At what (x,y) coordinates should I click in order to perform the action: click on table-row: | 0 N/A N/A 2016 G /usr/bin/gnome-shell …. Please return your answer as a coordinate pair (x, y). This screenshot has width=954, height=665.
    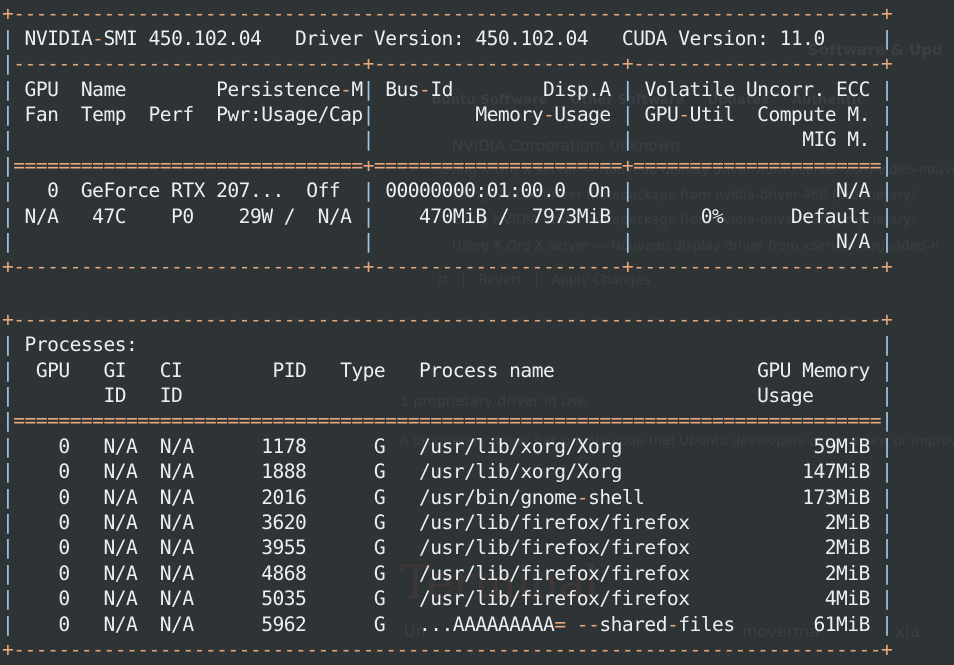
    Looking at the image, I should click on (447, 497).